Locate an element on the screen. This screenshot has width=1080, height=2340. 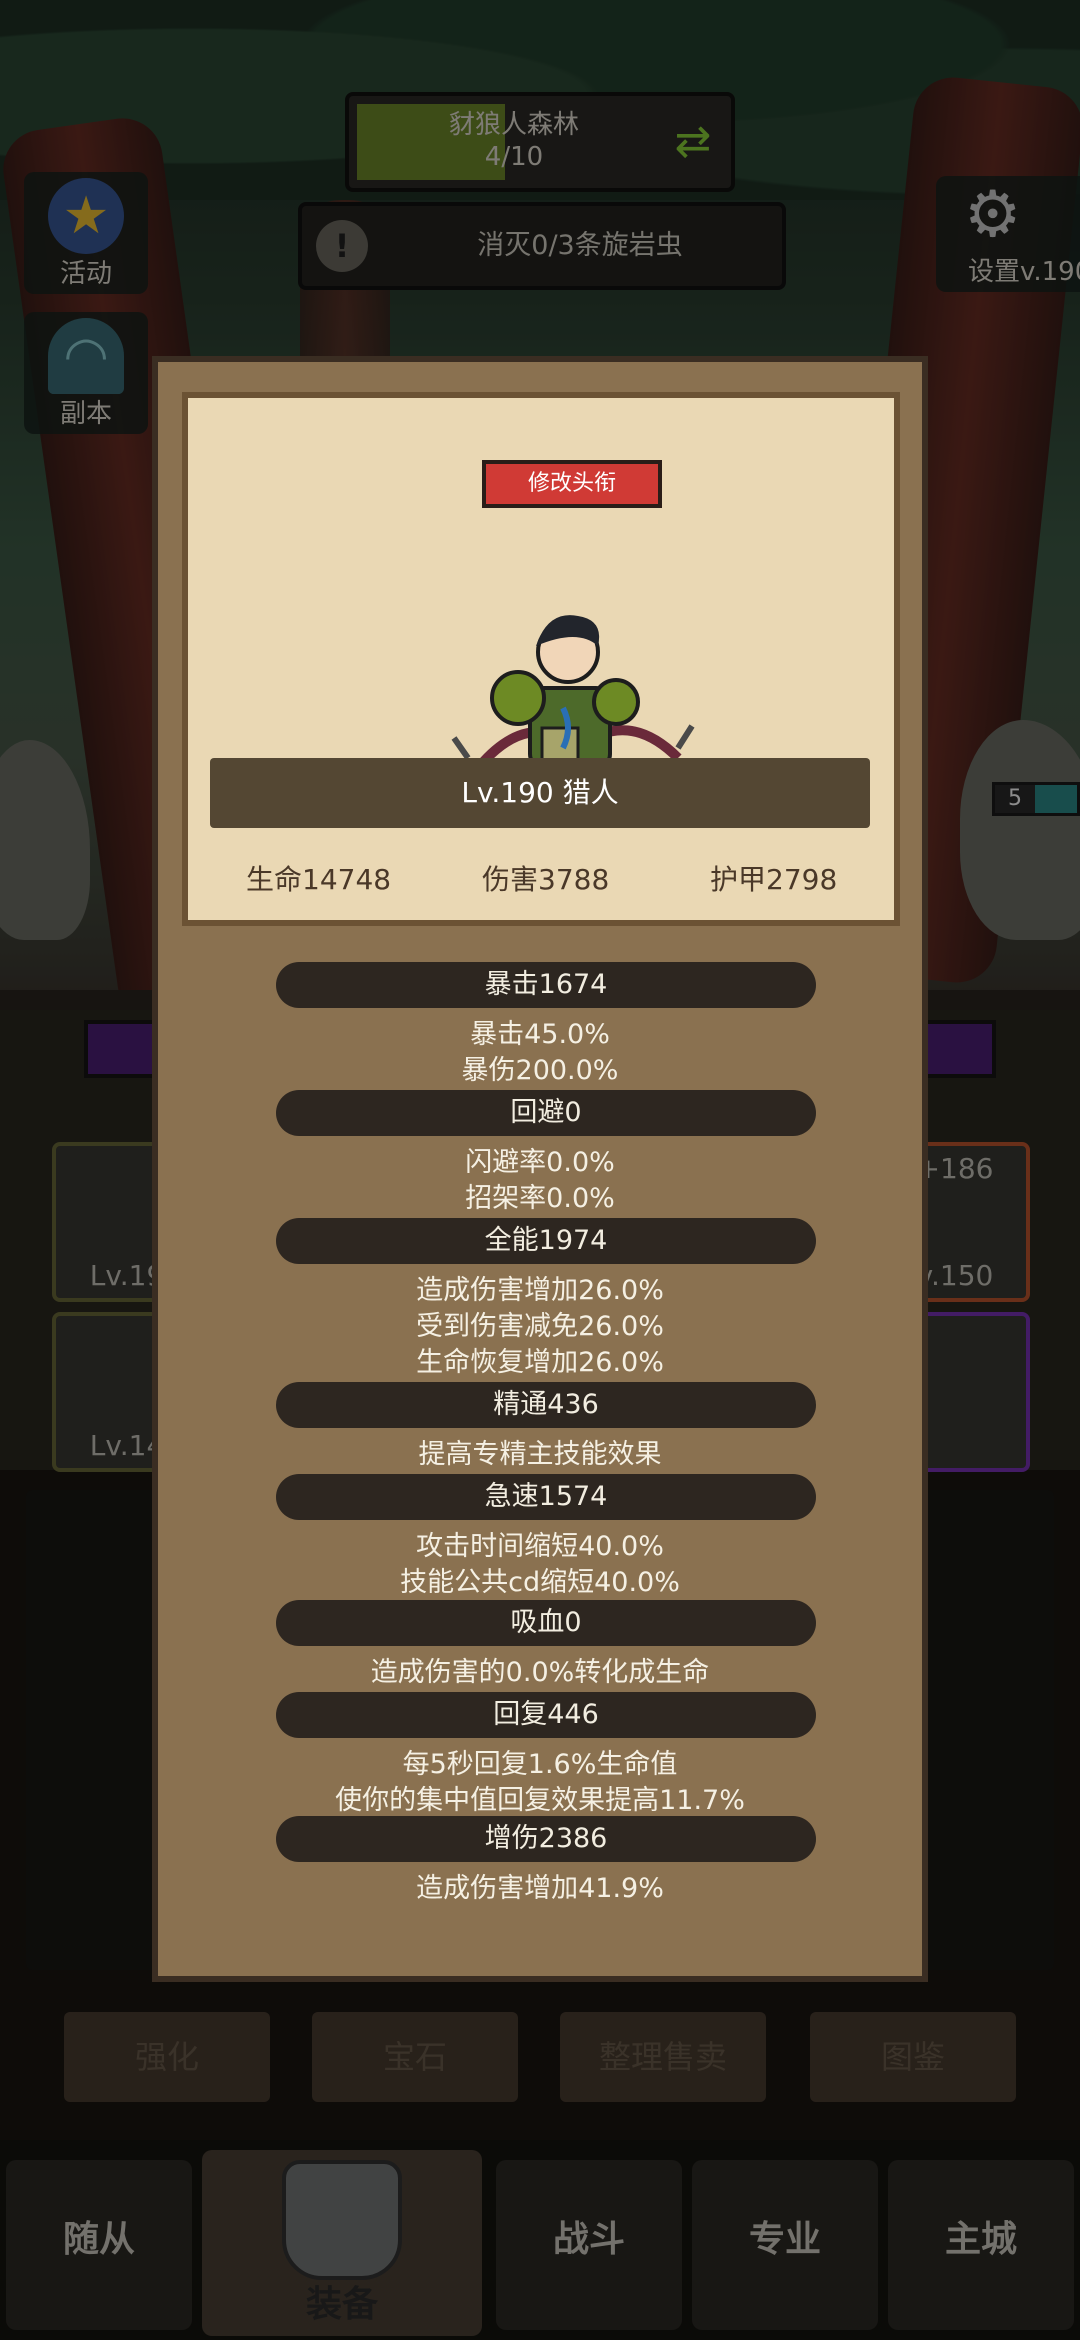
stat-group-header: 回复446 is located at coordinates (546, 1715).